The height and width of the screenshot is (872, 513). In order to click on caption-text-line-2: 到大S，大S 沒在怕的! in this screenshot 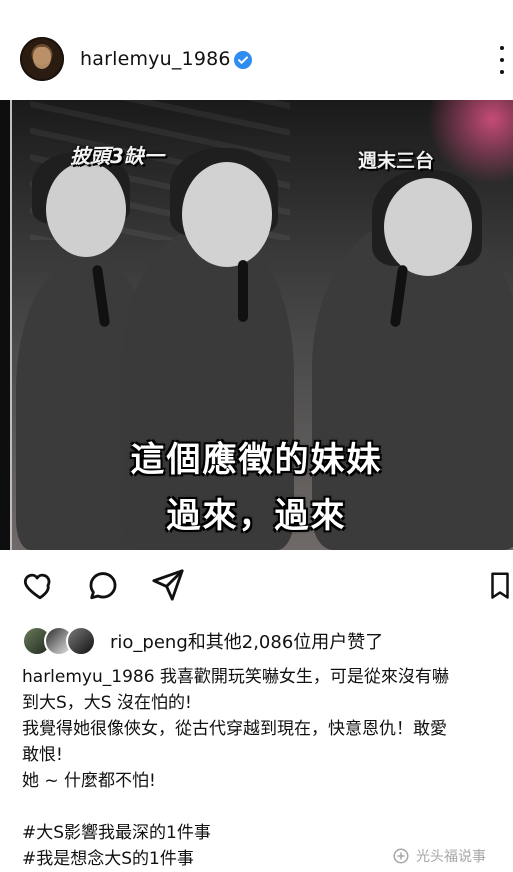, I will do `click(107, 703)`.